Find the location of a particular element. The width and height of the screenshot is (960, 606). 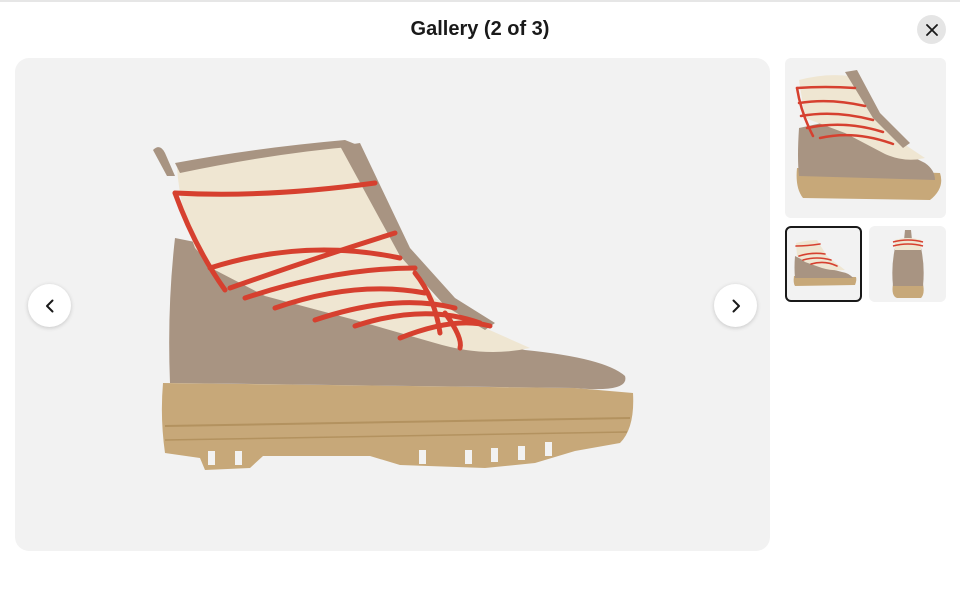

thumbnail-2-selected is located at coordinates (823, 264).